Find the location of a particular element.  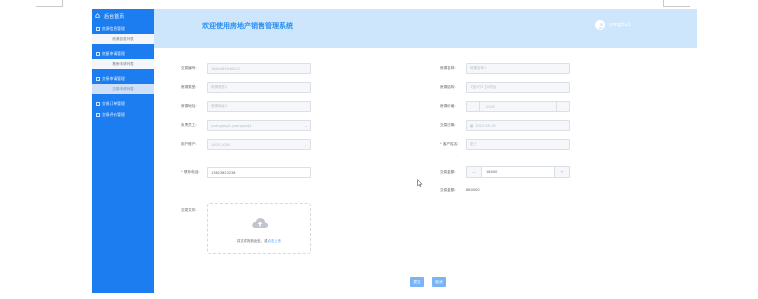

trade-date-field: ▦ 2023-05-19 is located at coordinates (518, 125).